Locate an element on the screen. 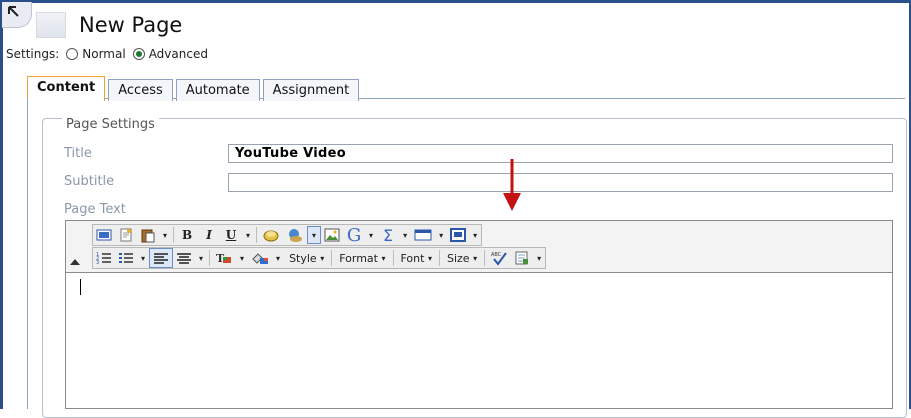 The width and height of the screenshot is (911, 418). insert-object-icon is located at coordinates (295, 235).